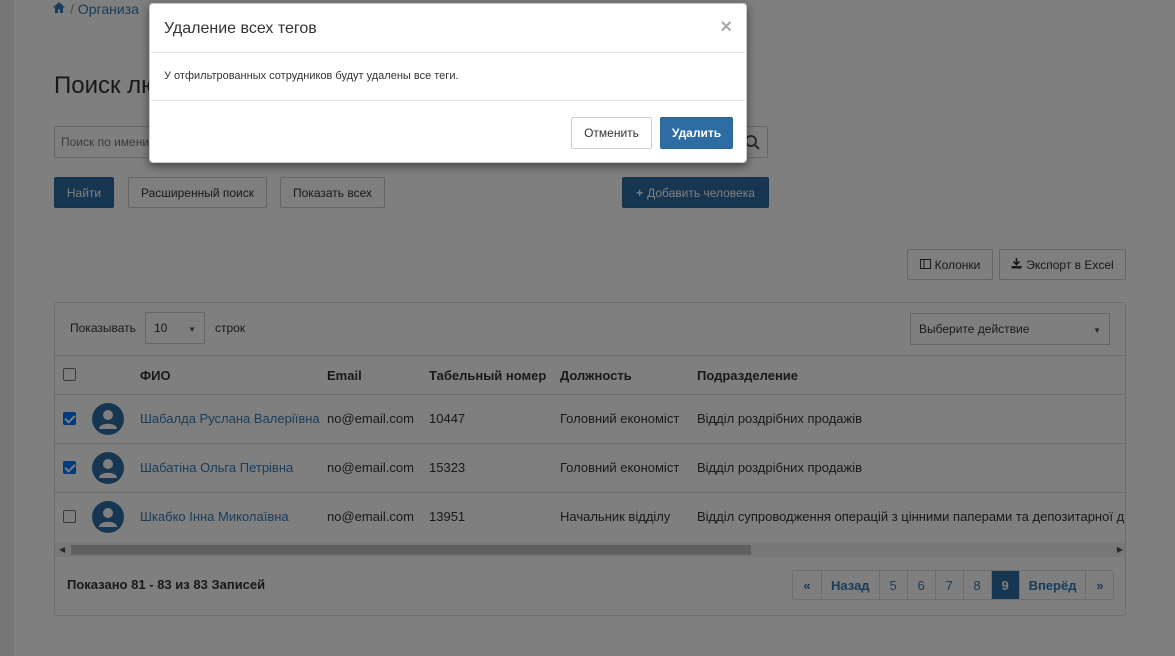  What do you see at coordinates (726, 27) in the screenshot?
I see `close-icon: ×` at bounding box center [726, 27].